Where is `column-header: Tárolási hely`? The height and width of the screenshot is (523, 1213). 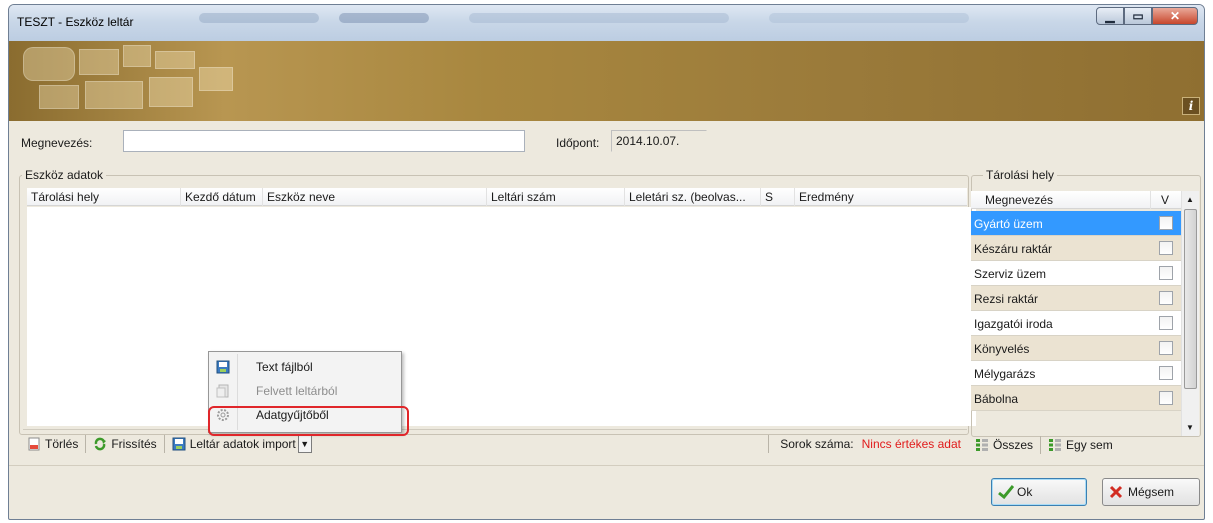
column-header: Tárolási hely is located at coordinates (104, 197).